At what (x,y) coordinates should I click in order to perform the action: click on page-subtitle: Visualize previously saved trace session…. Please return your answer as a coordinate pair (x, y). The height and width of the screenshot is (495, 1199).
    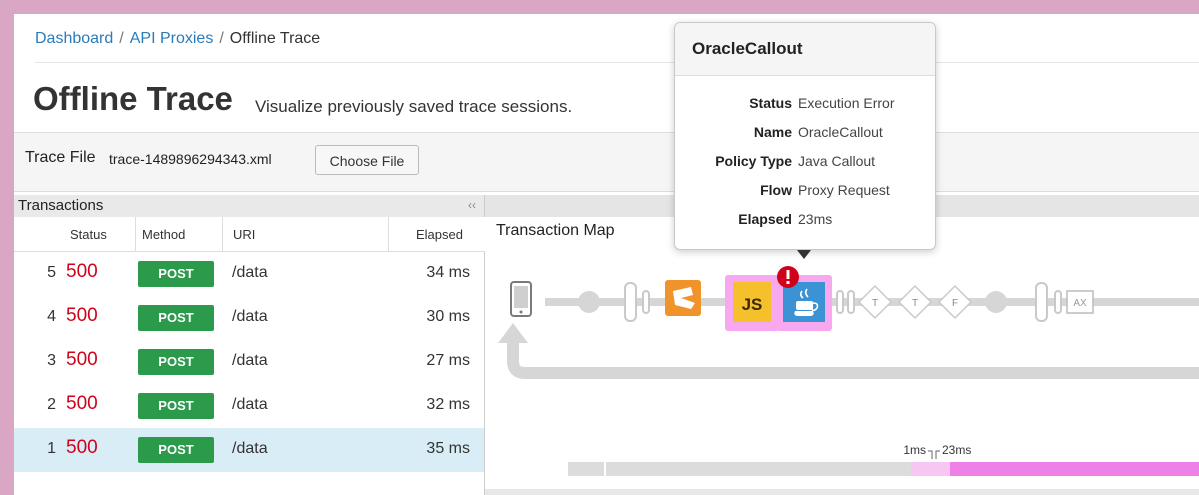
    Looking at the image, I should click on (414, 106).